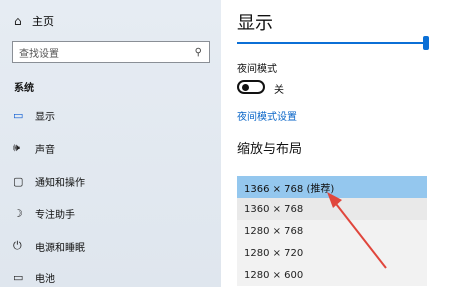 This screenshot has width=466, height=287. I want to click on resolution-option: 1360 × 768, so click(332, 209).